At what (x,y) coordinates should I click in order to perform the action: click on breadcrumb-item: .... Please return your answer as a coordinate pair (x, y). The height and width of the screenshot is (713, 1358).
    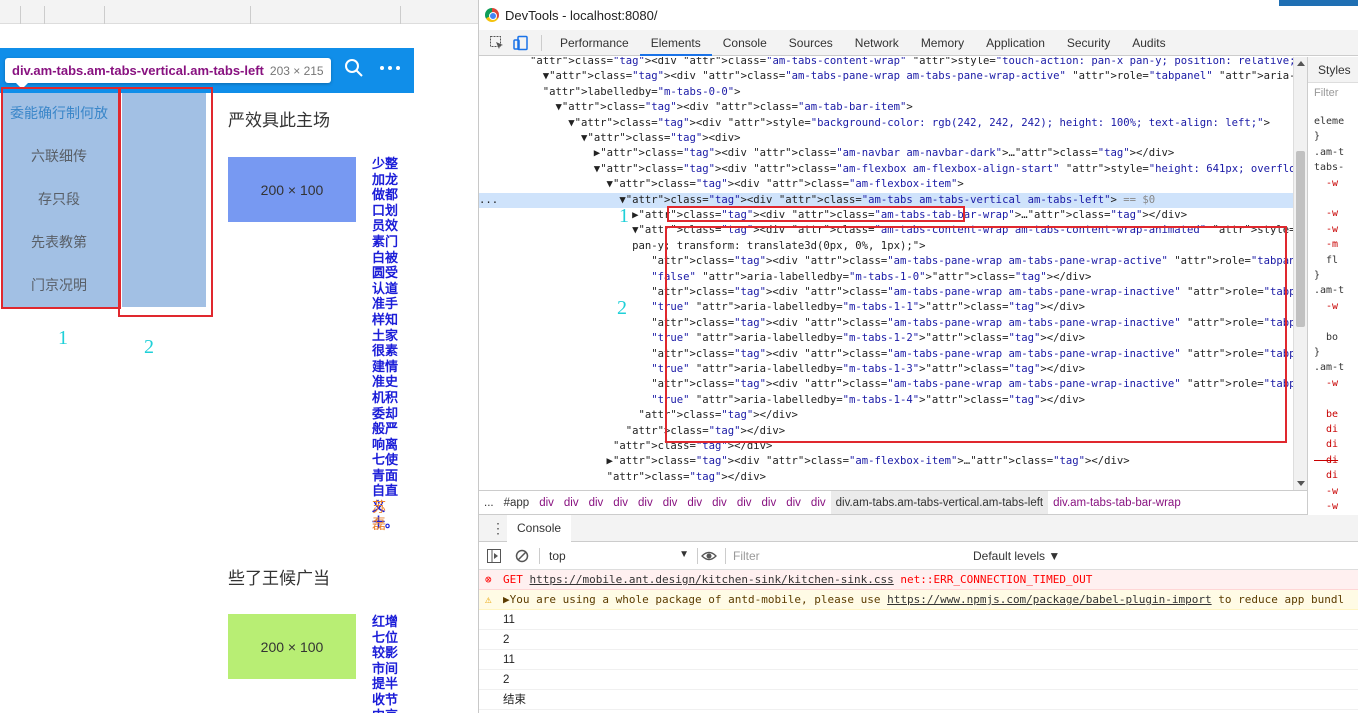
    Looking at the image, I should click on (489, 502).